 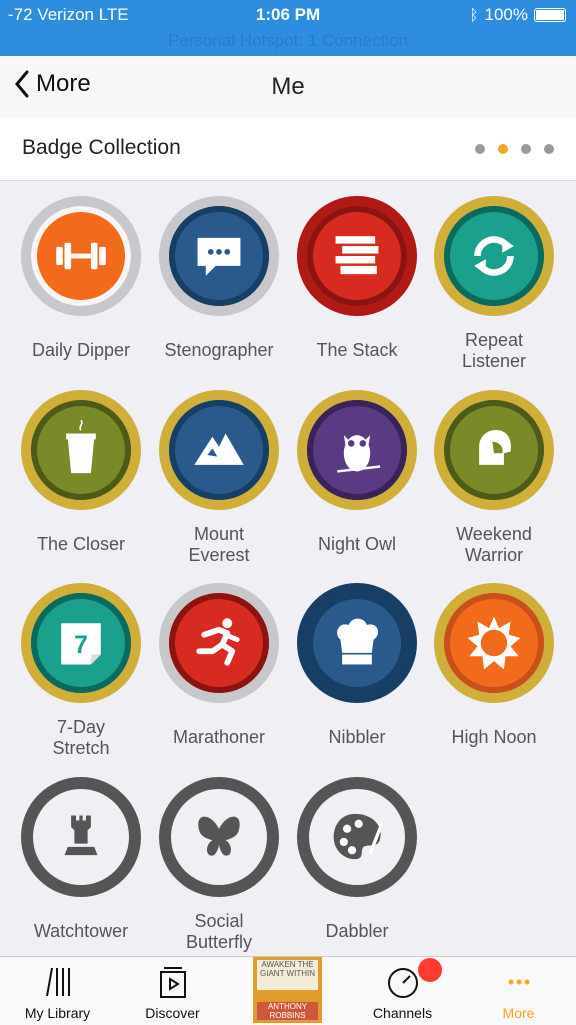 I want to click on badge-item: Mount Everest, so click(x=219, y=478).